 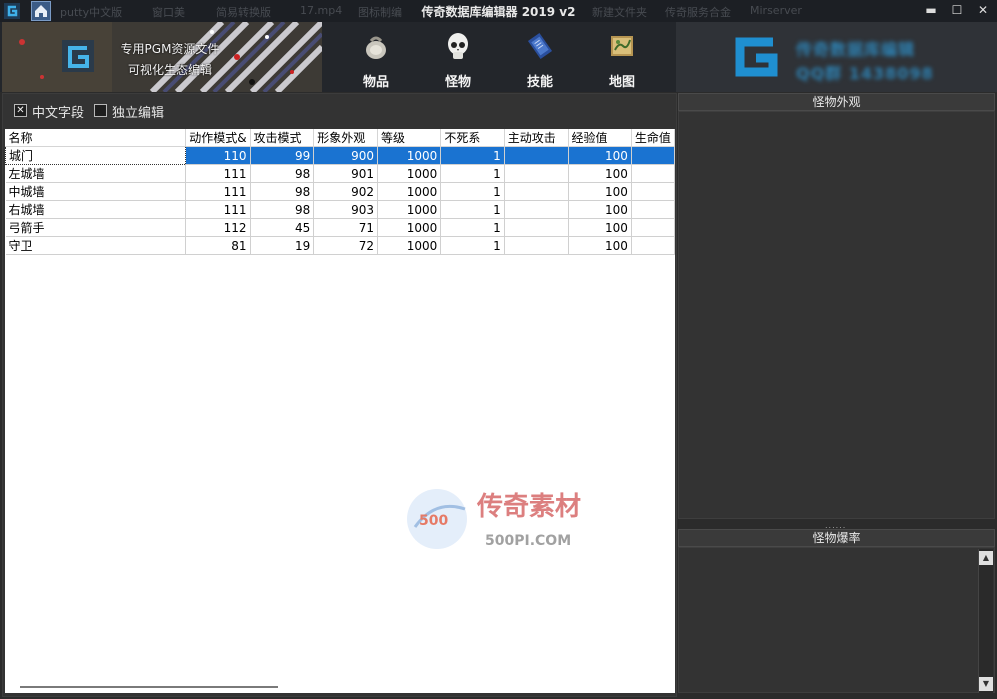 I want to click on droprate-list, so click(x=836, y=620).